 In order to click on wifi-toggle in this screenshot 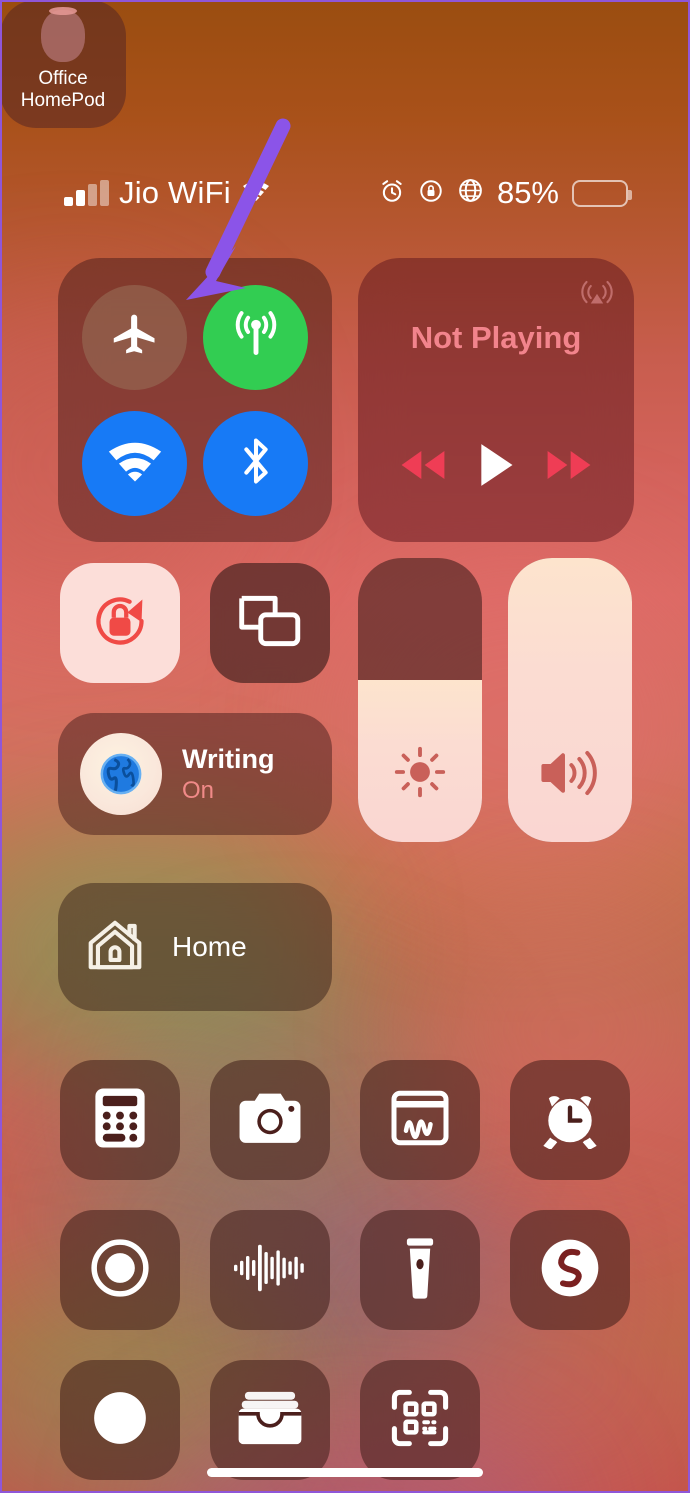, I will do `click(134, 463)`.